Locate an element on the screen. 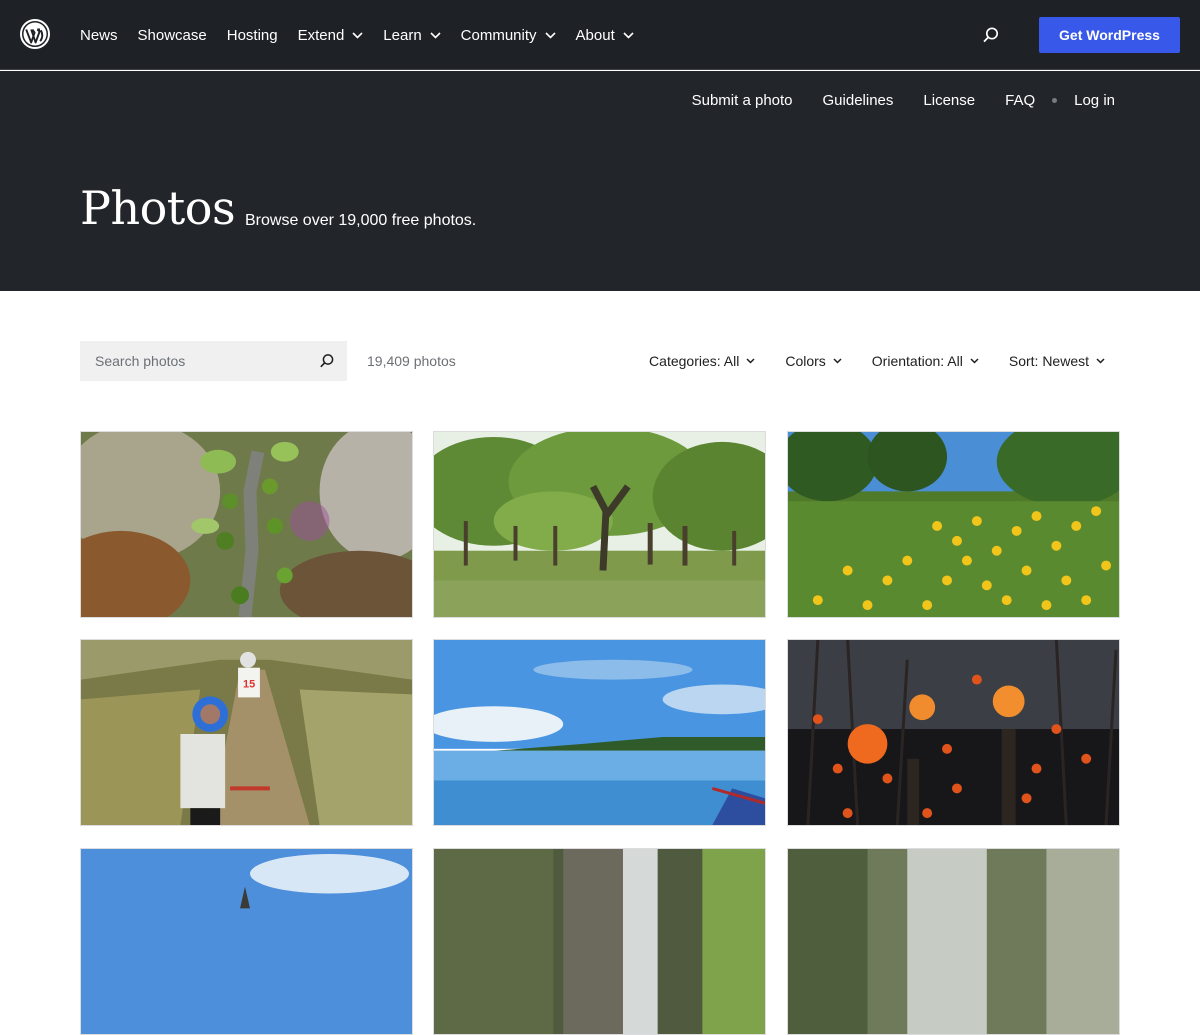 The width and height of the screenshot is (1200, 1035). nav-item-extend: Extend is located at coordinates (331, 35).